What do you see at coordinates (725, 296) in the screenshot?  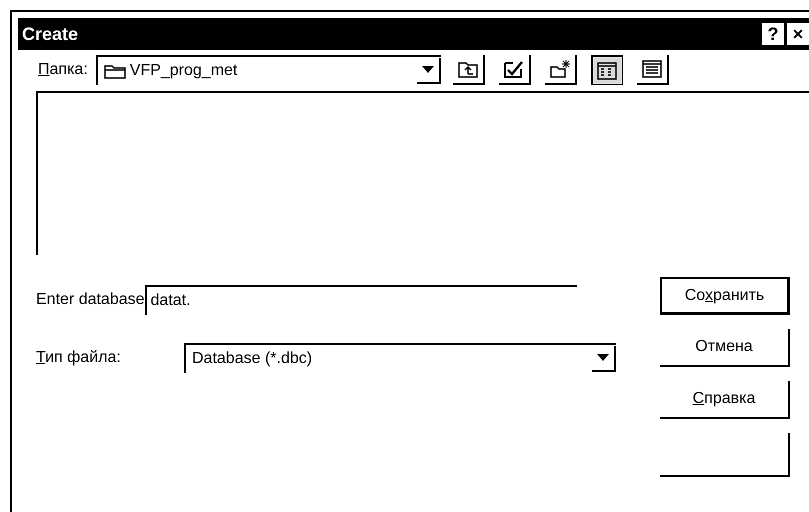 I see `dialog-button: Сохранить` at bounding box center [725, 296].